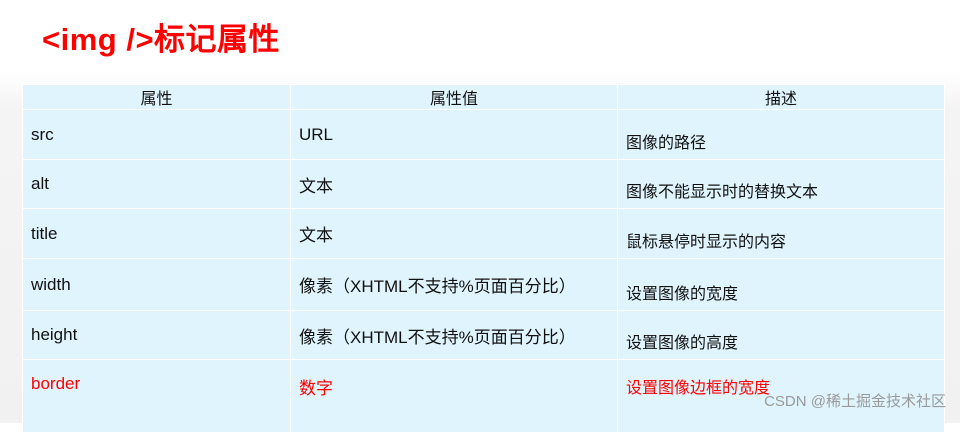  Describe the element at coordinates (454, 97) in the screenshot. I see `header-value: 属性值` at that location.